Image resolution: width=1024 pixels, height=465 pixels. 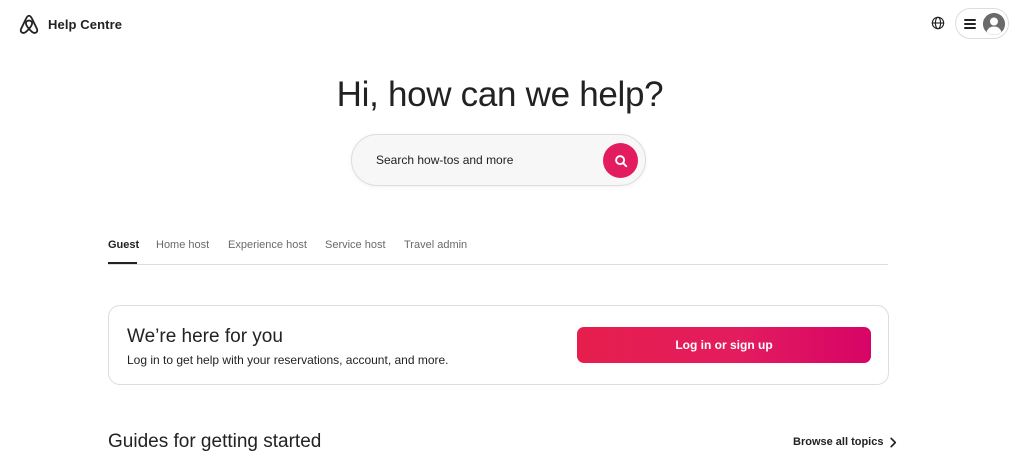 I want to click on hamburger-menu-icon, so click(x=970, y=23).